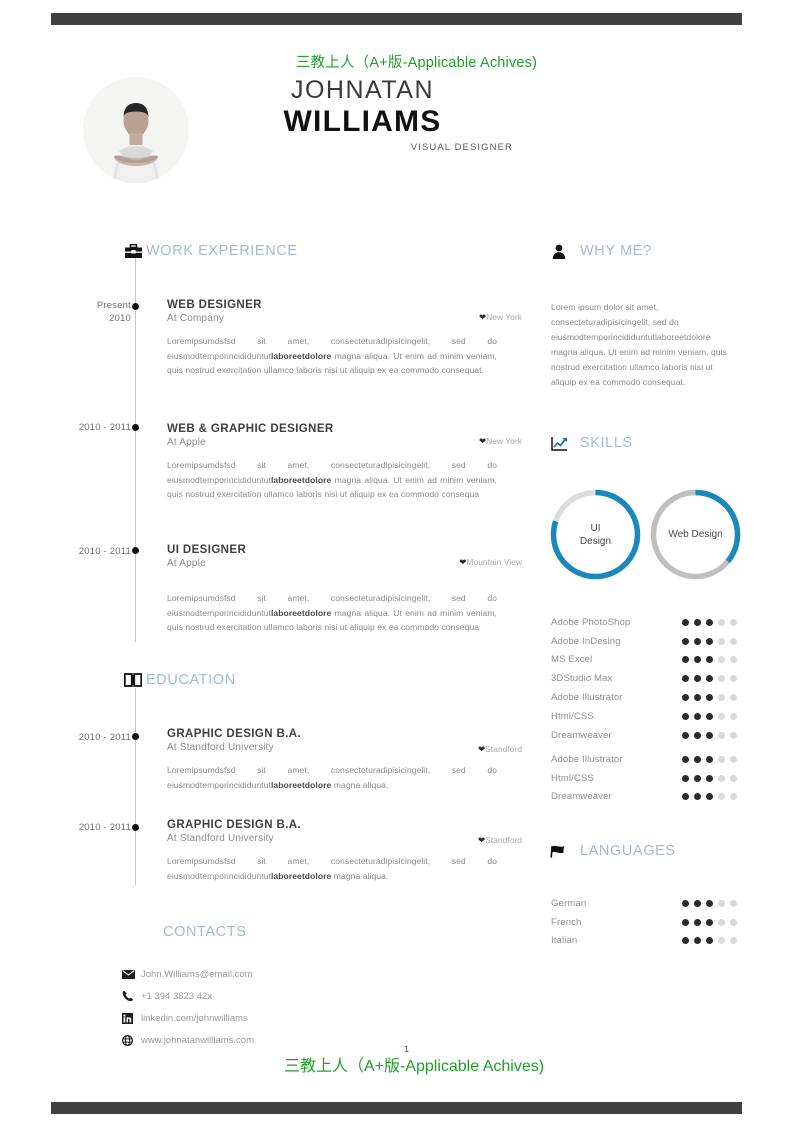  What do you see at coordinates (644, 660) in the screenshot?
I see `skill-rating-row: MS Excel` at bounding box center [644, 660].